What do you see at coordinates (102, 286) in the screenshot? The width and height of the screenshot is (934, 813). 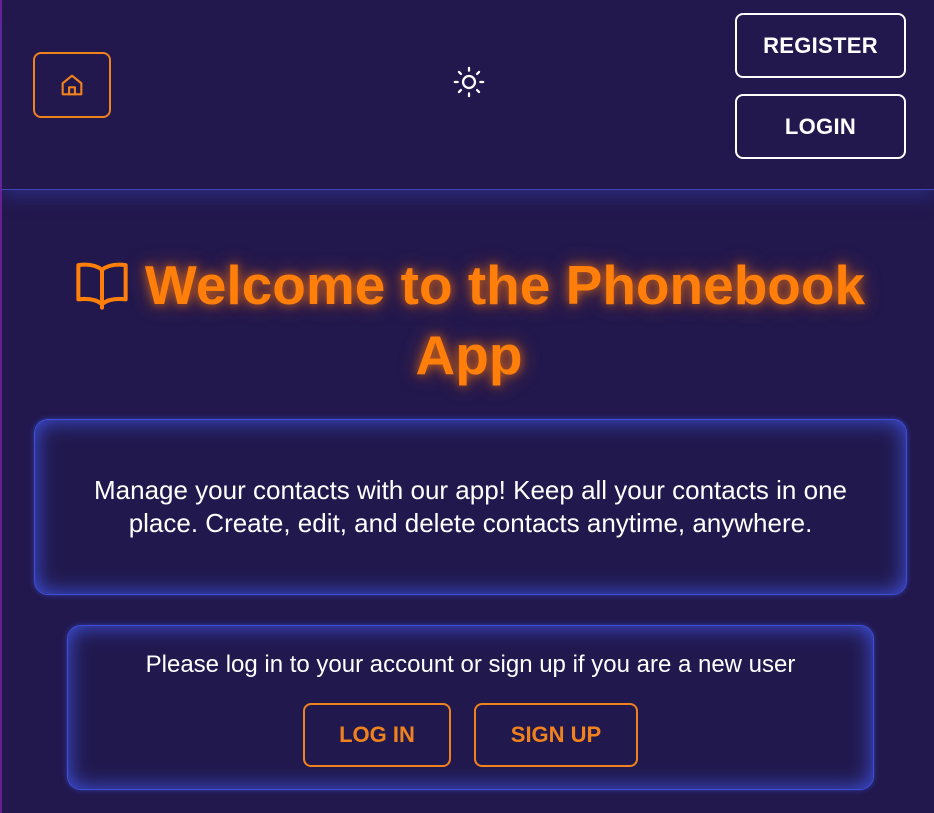 I see `open-book-icon` at bounding box center [102, 286].